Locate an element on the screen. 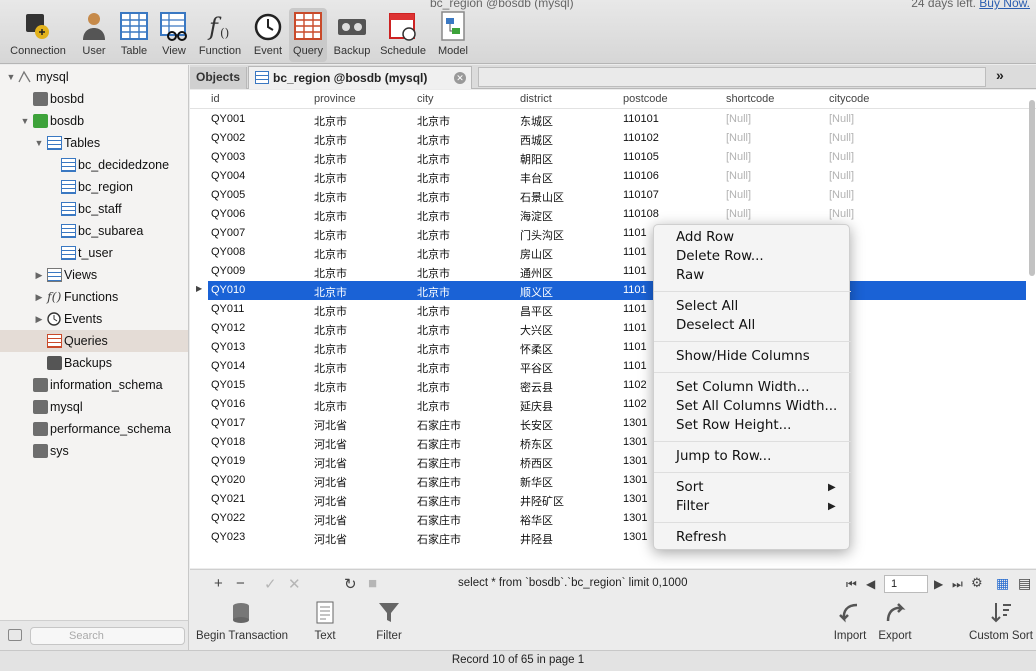  sidebar-item-table: bc_subarea is located at coordinates (94, 231).